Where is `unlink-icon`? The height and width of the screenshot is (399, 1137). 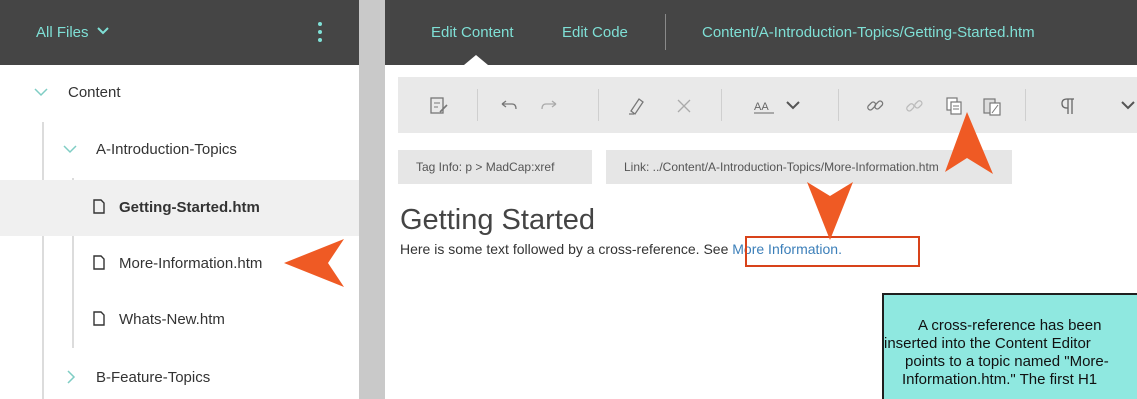
unlink-icon is located at coordinates (914, 106).